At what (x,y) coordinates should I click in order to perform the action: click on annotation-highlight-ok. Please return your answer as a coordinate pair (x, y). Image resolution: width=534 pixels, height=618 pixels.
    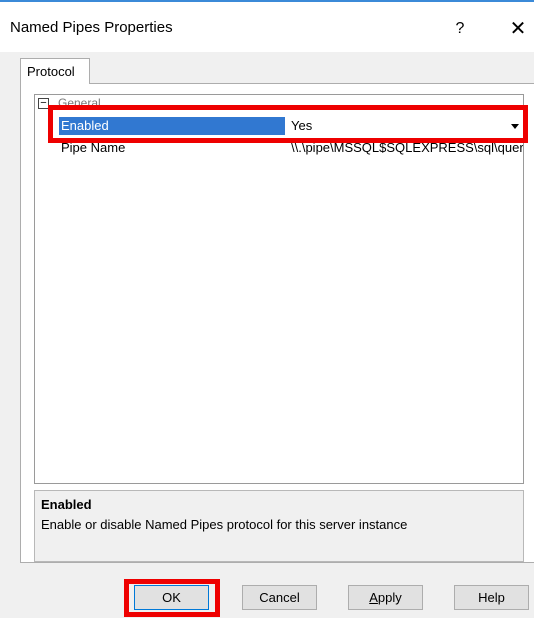
    Looking at the image, I should click on (172, 598).